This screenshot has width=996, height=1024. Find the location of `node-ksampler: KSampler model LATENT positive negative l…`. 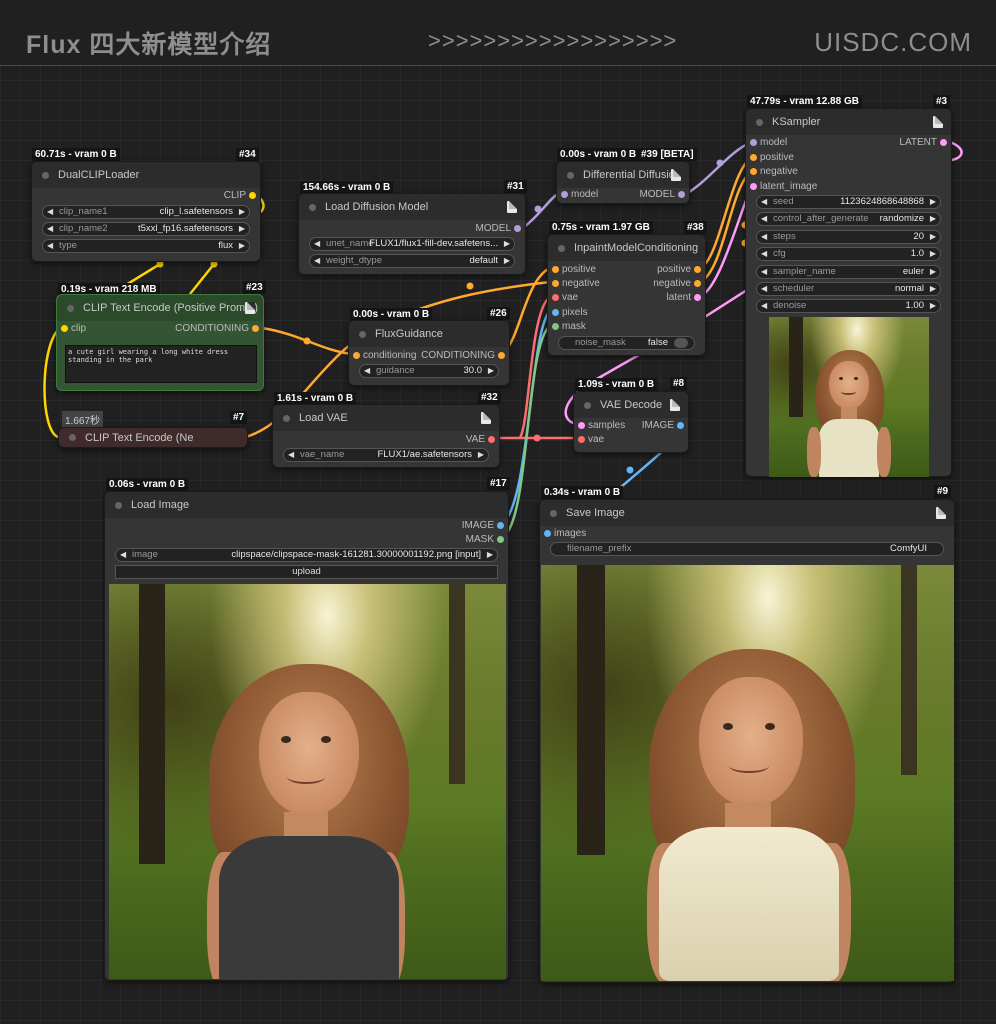

node-ksampler: KSampler model LATENT positive negative l… is located at coordinates (848, 292).